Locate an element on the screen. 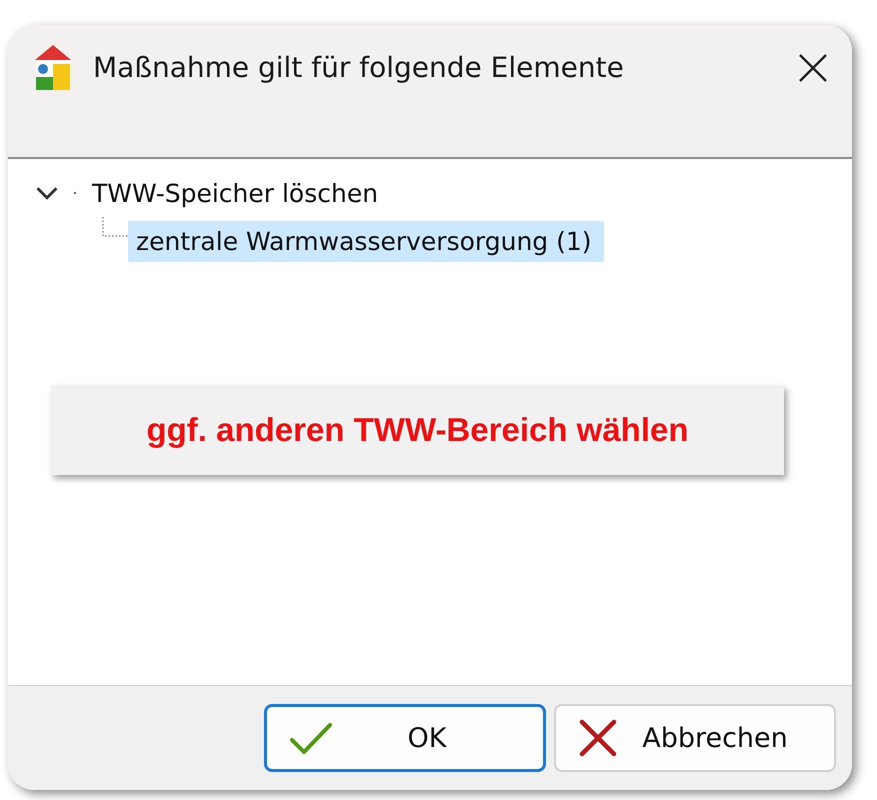 This screenshot has height=800, width=877. window-title: Maßnahme gilt für folgende Elemente is located at coordinates (359, 67).